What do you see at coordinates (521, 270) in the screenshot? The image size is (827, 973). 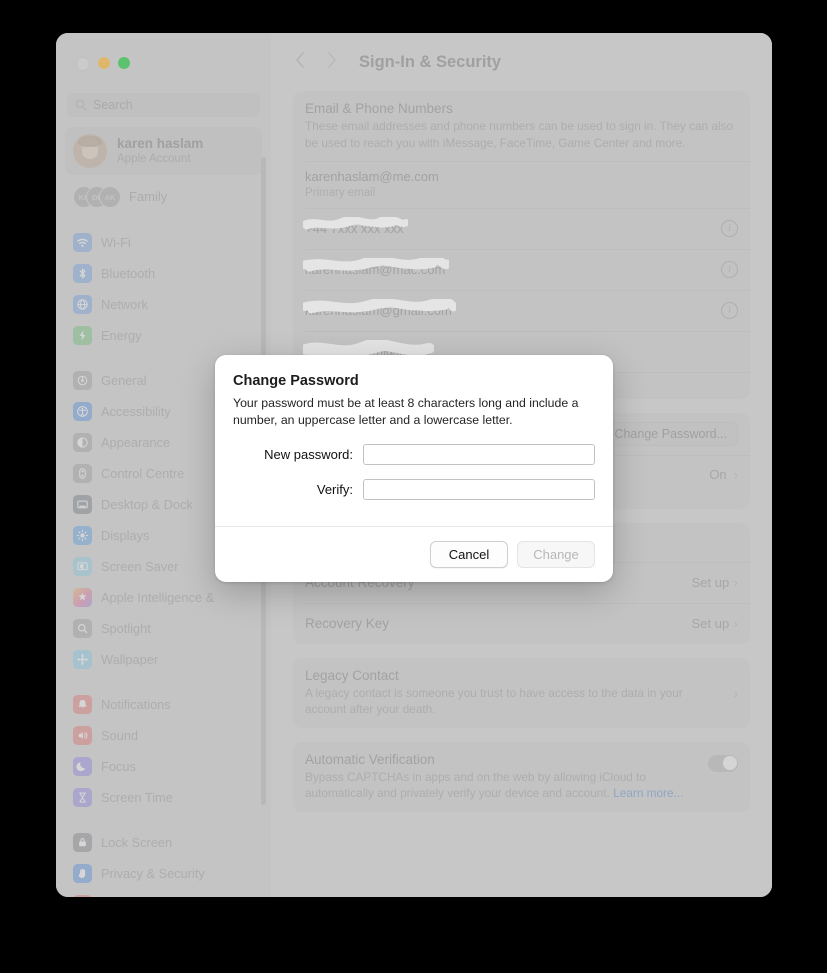 I see `table-row: karenhaslam@mac.com i` at bounding box center [521, 270].